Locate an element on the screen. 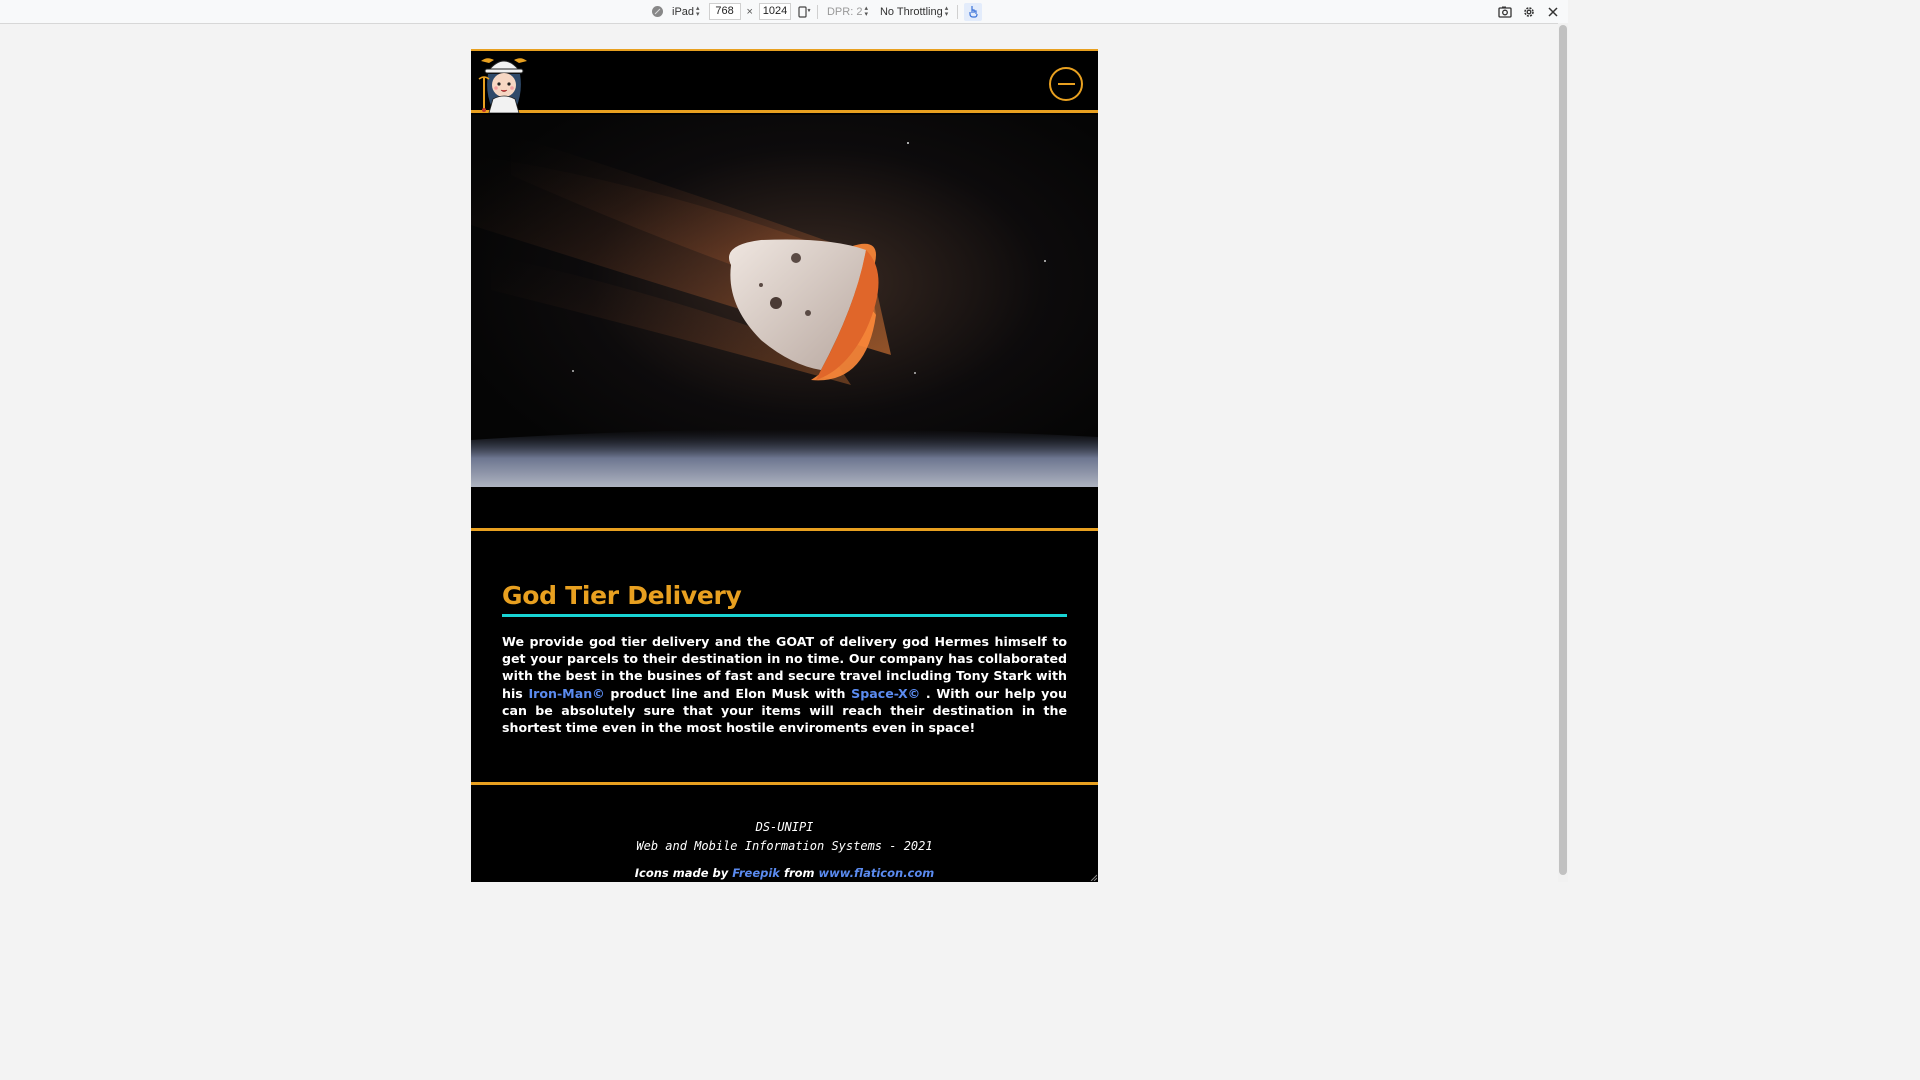 The height and width of the screenshot is (1080, 1920). hermes-logo-icon is located at coordinates (504, 83).